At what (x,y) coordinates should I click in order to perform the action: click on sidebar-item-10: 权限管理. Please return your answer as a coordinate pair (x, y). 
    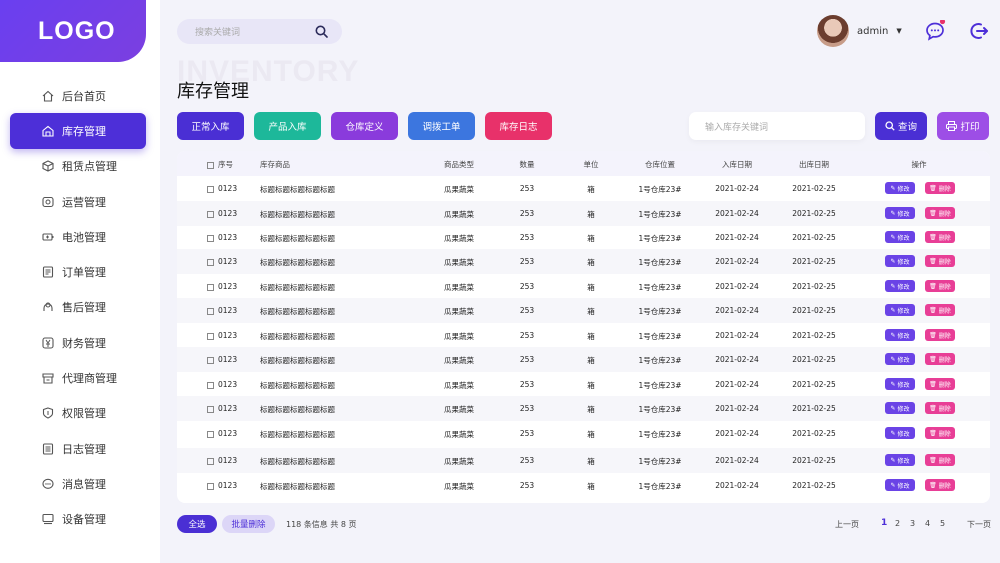
    Looking at the image, I should click on (78, 413).